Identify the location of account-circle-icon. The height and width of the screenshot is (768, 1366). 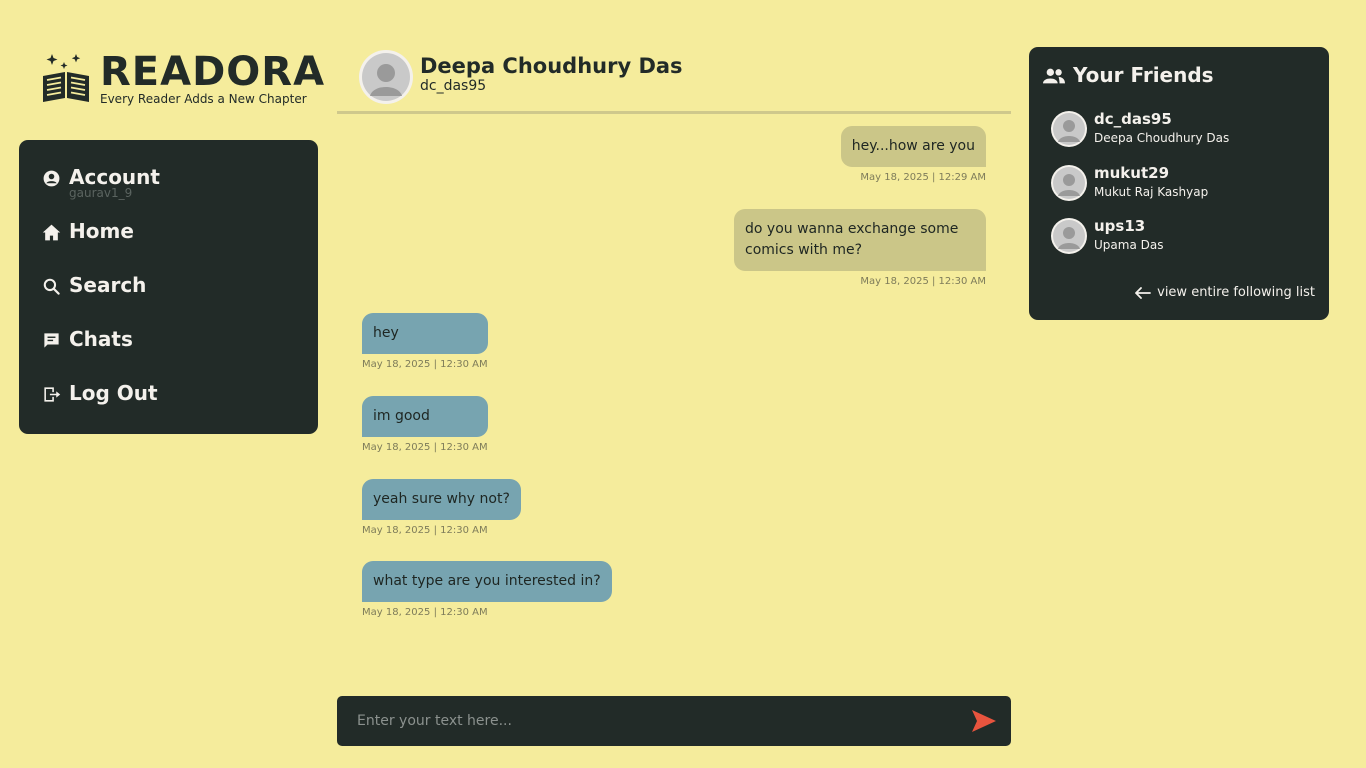
(51, 178).